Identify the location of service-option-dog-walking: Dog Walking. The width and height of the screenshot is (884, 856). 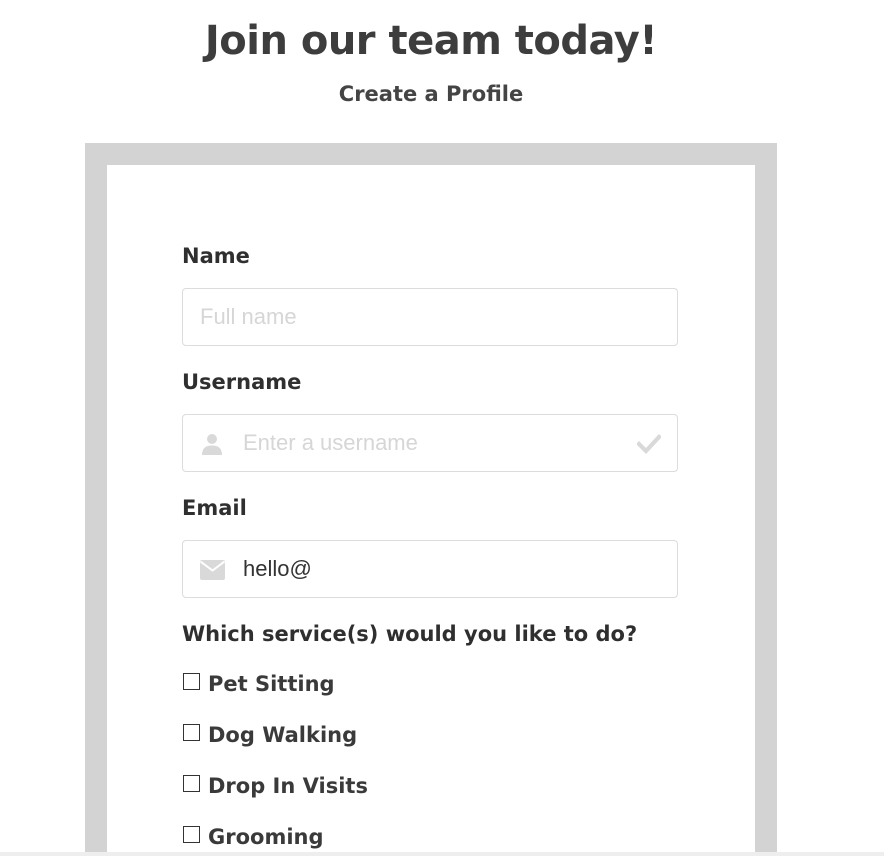
(270, 735).